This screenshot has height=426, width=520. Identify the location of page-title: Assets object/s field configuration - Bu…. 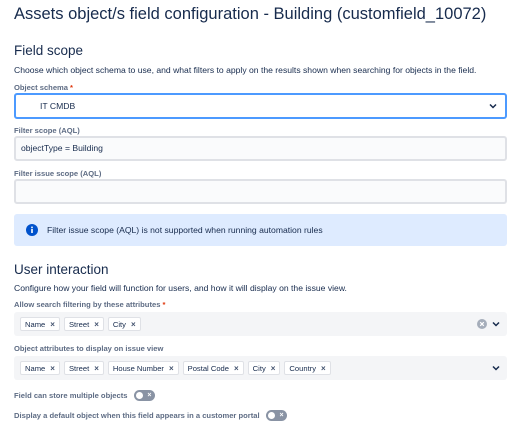
(250, 14).